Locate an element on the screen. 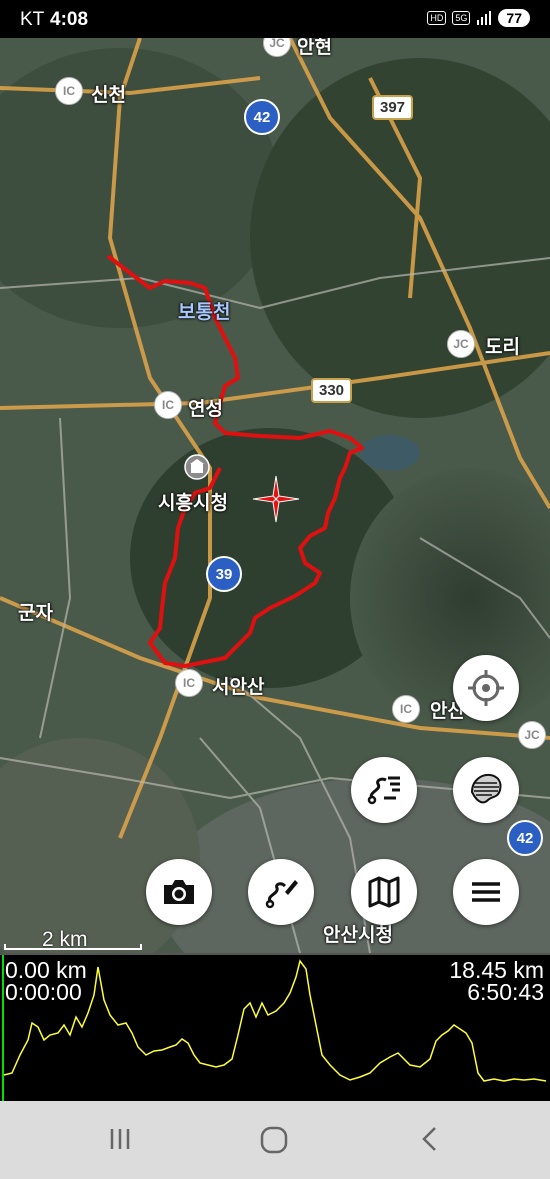 The image size is (550, 1179). crosshair-gps-icon is located at coordinates (486, 688).